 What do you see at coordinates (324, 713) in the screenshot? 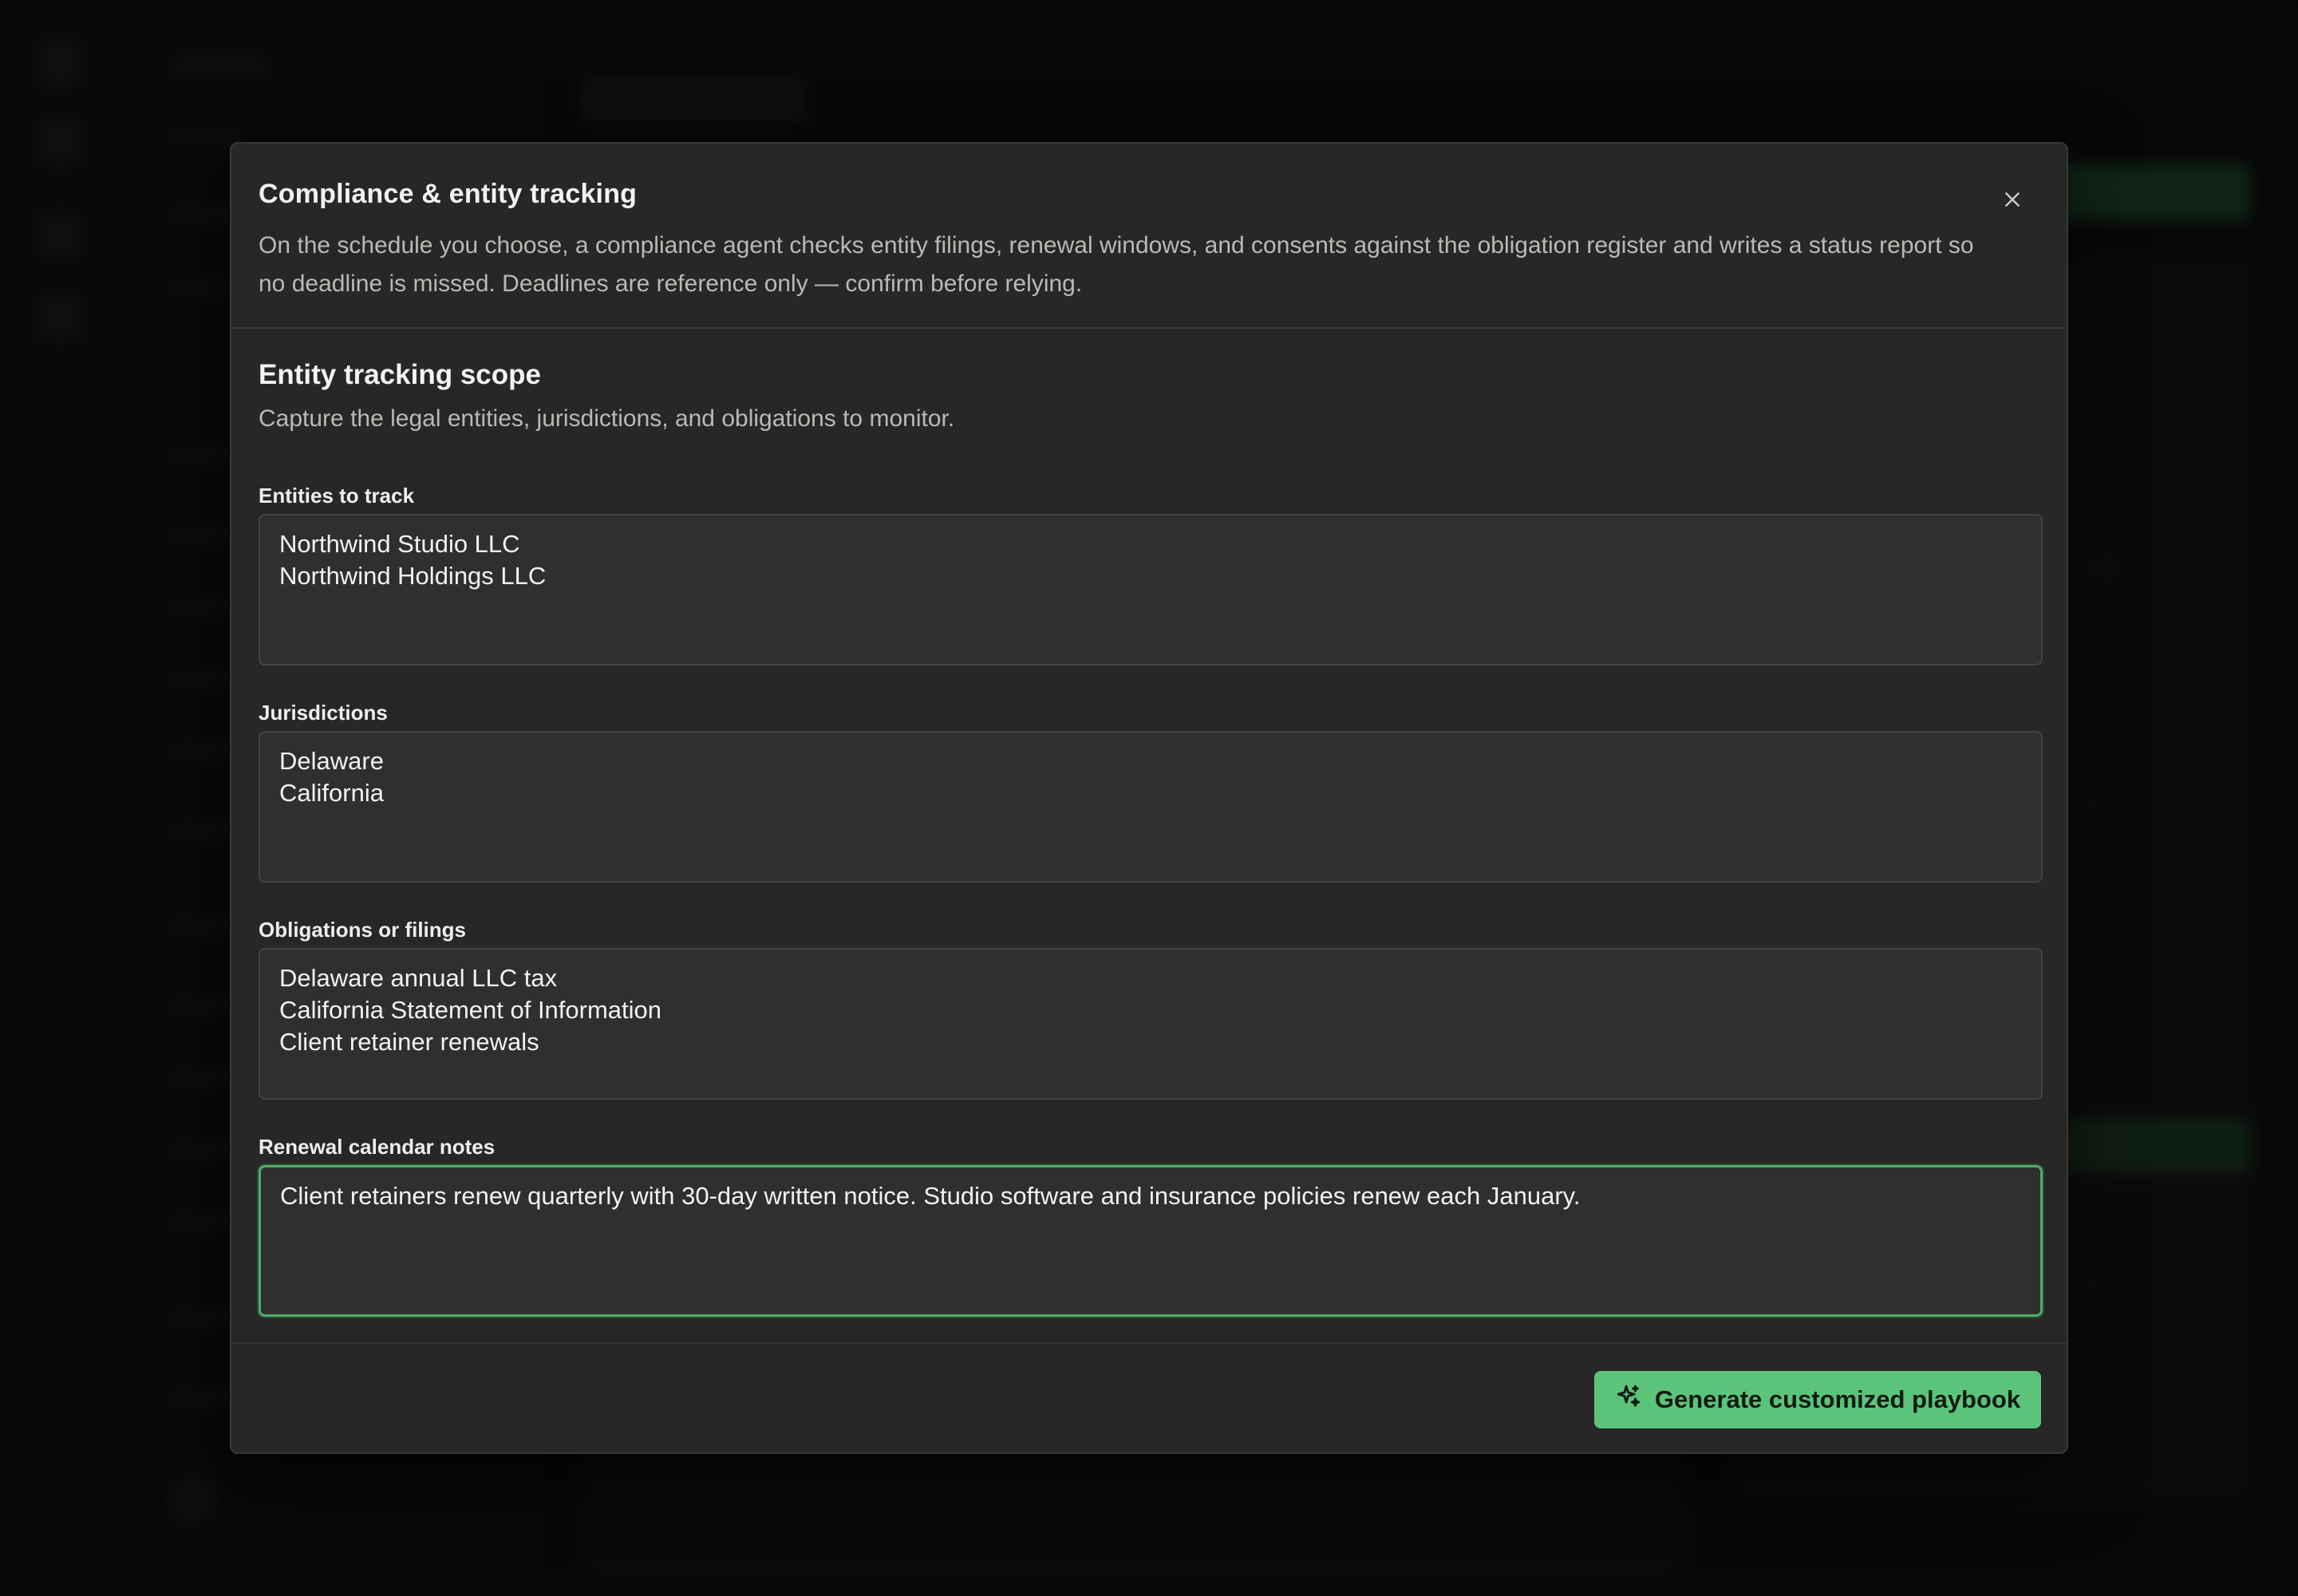
I see `jurisdictions-label: Jurisdictions` at bounding box center [324, 713].